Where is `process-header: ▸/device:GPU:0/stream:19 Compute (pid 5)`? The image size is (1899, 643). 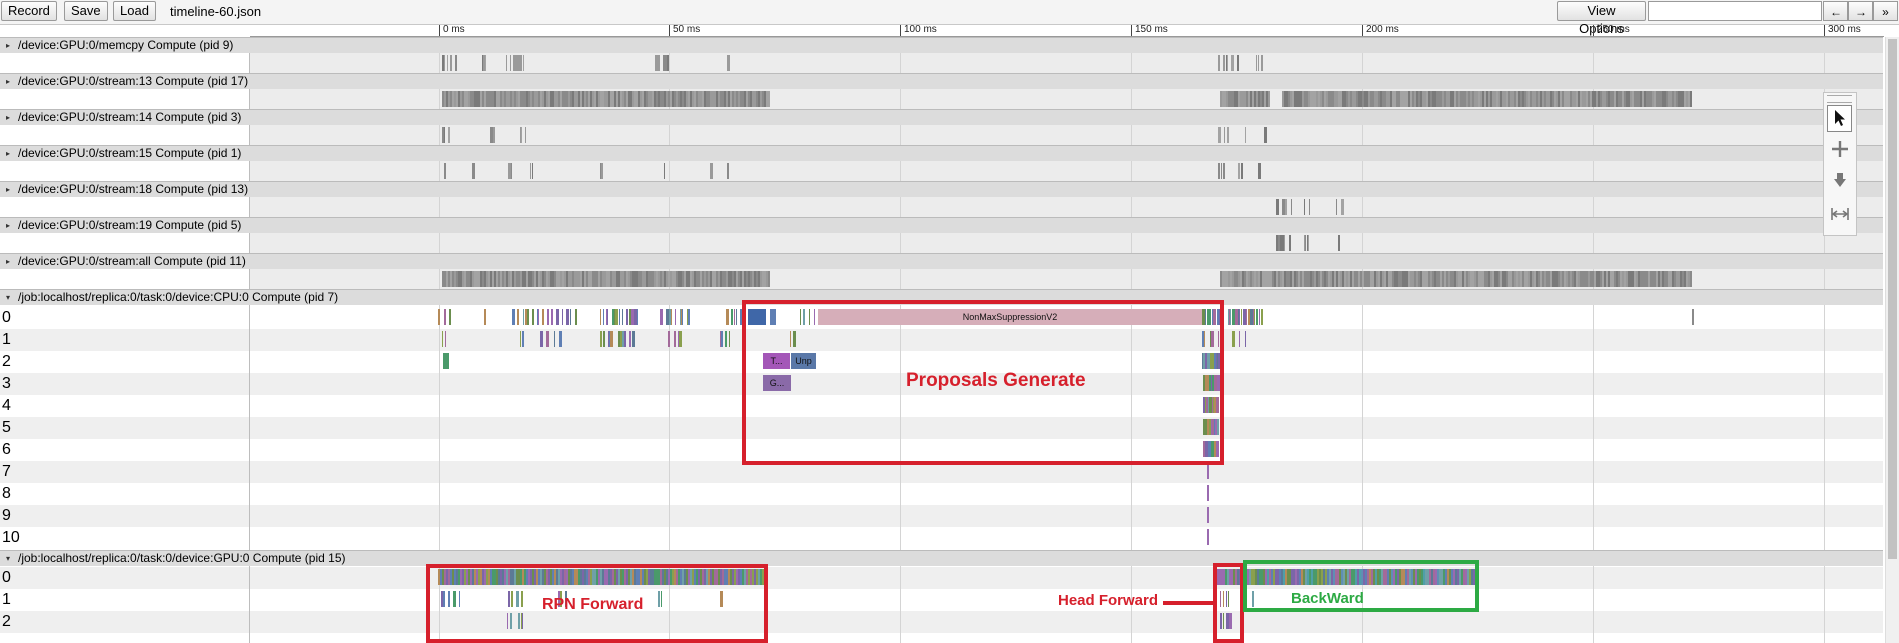
process-header: ▸/device:GPU:0/stream:19 Compute (pid 5) is located at coordinates (941, 225).